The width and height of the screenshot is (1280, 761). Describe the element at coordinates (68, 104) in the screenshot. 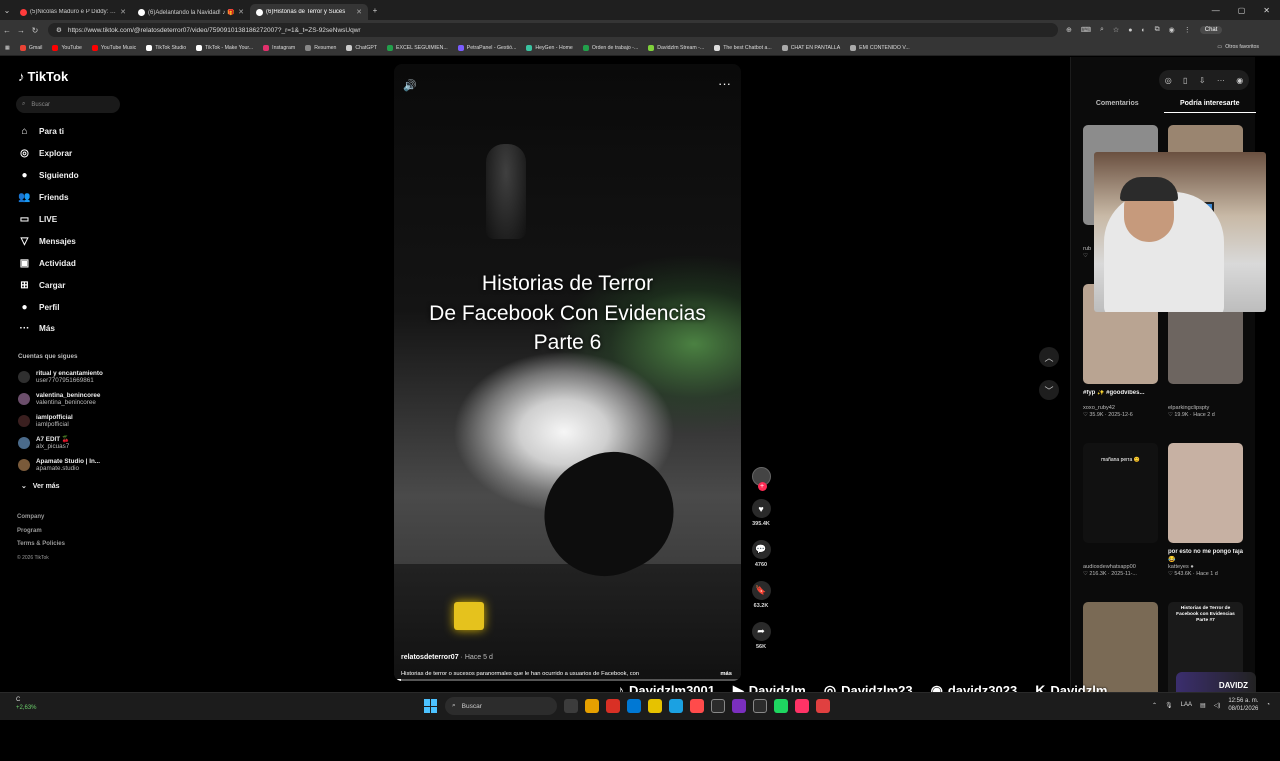

I see `search-input: ⌕ Buscar` at that location.